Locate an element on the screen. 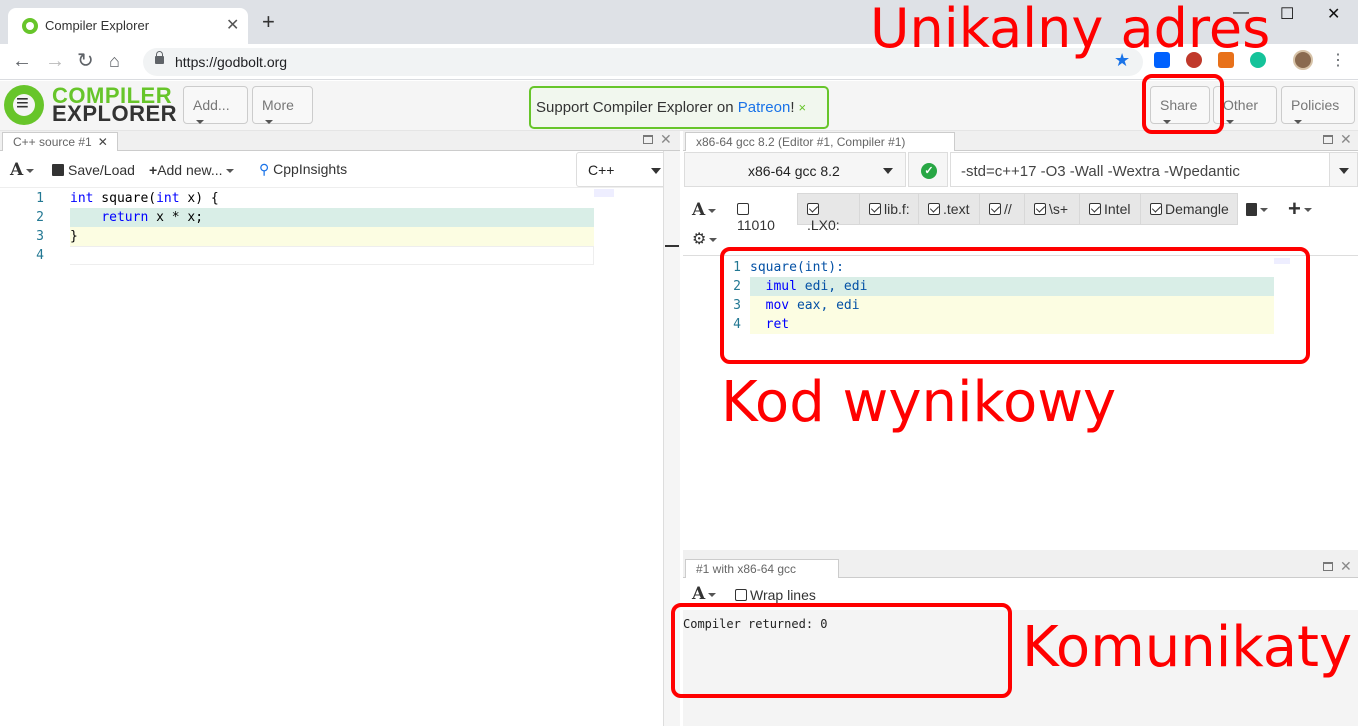 The height and width of the screenshot is (726, 1358). code-token: x) { is located at coordinates (199, 198).